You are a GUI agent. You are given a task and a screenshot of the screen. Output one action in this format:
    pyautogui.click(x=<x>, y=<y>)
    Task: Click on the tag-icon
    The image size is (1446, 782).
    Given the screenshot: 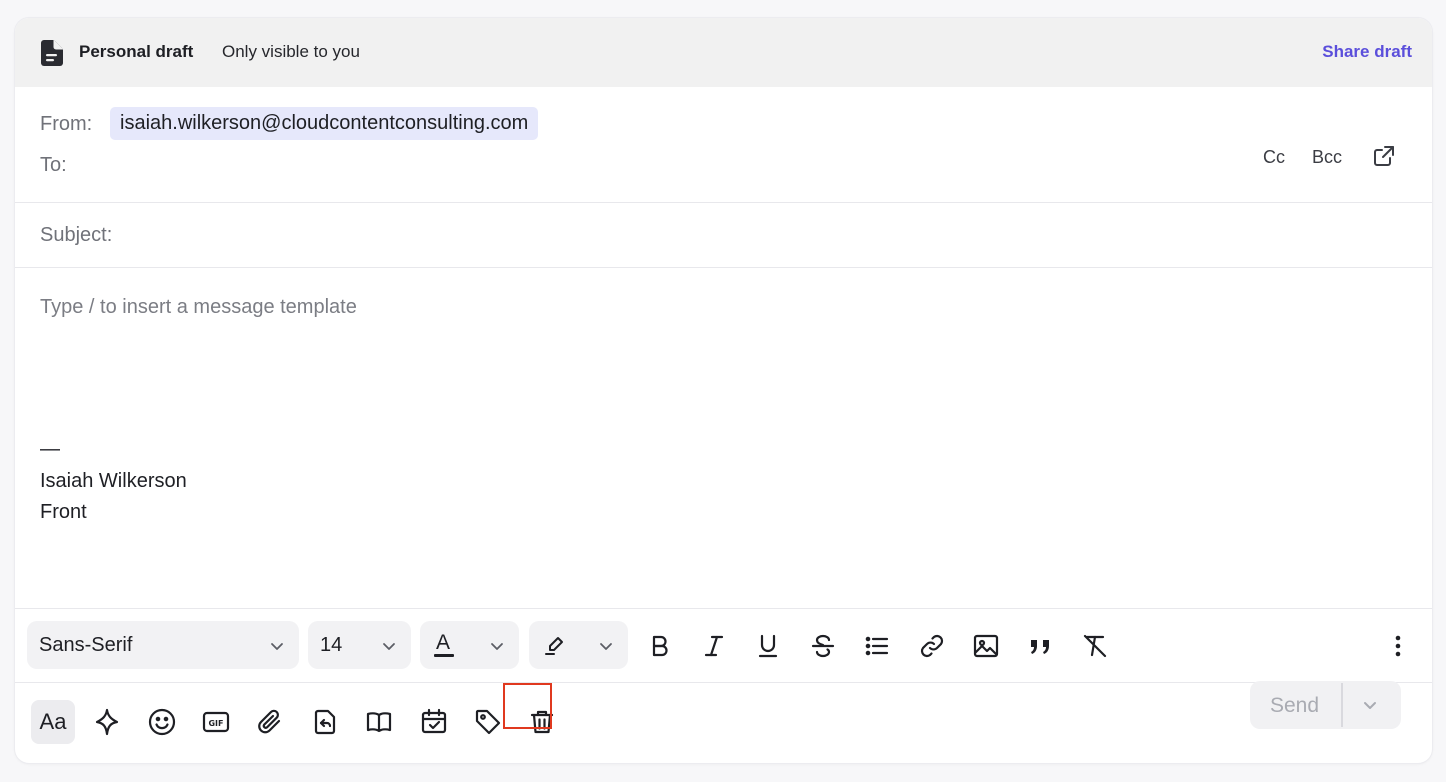 What is the action you would take?
    pyautogui.click(x=488, y=722)
    